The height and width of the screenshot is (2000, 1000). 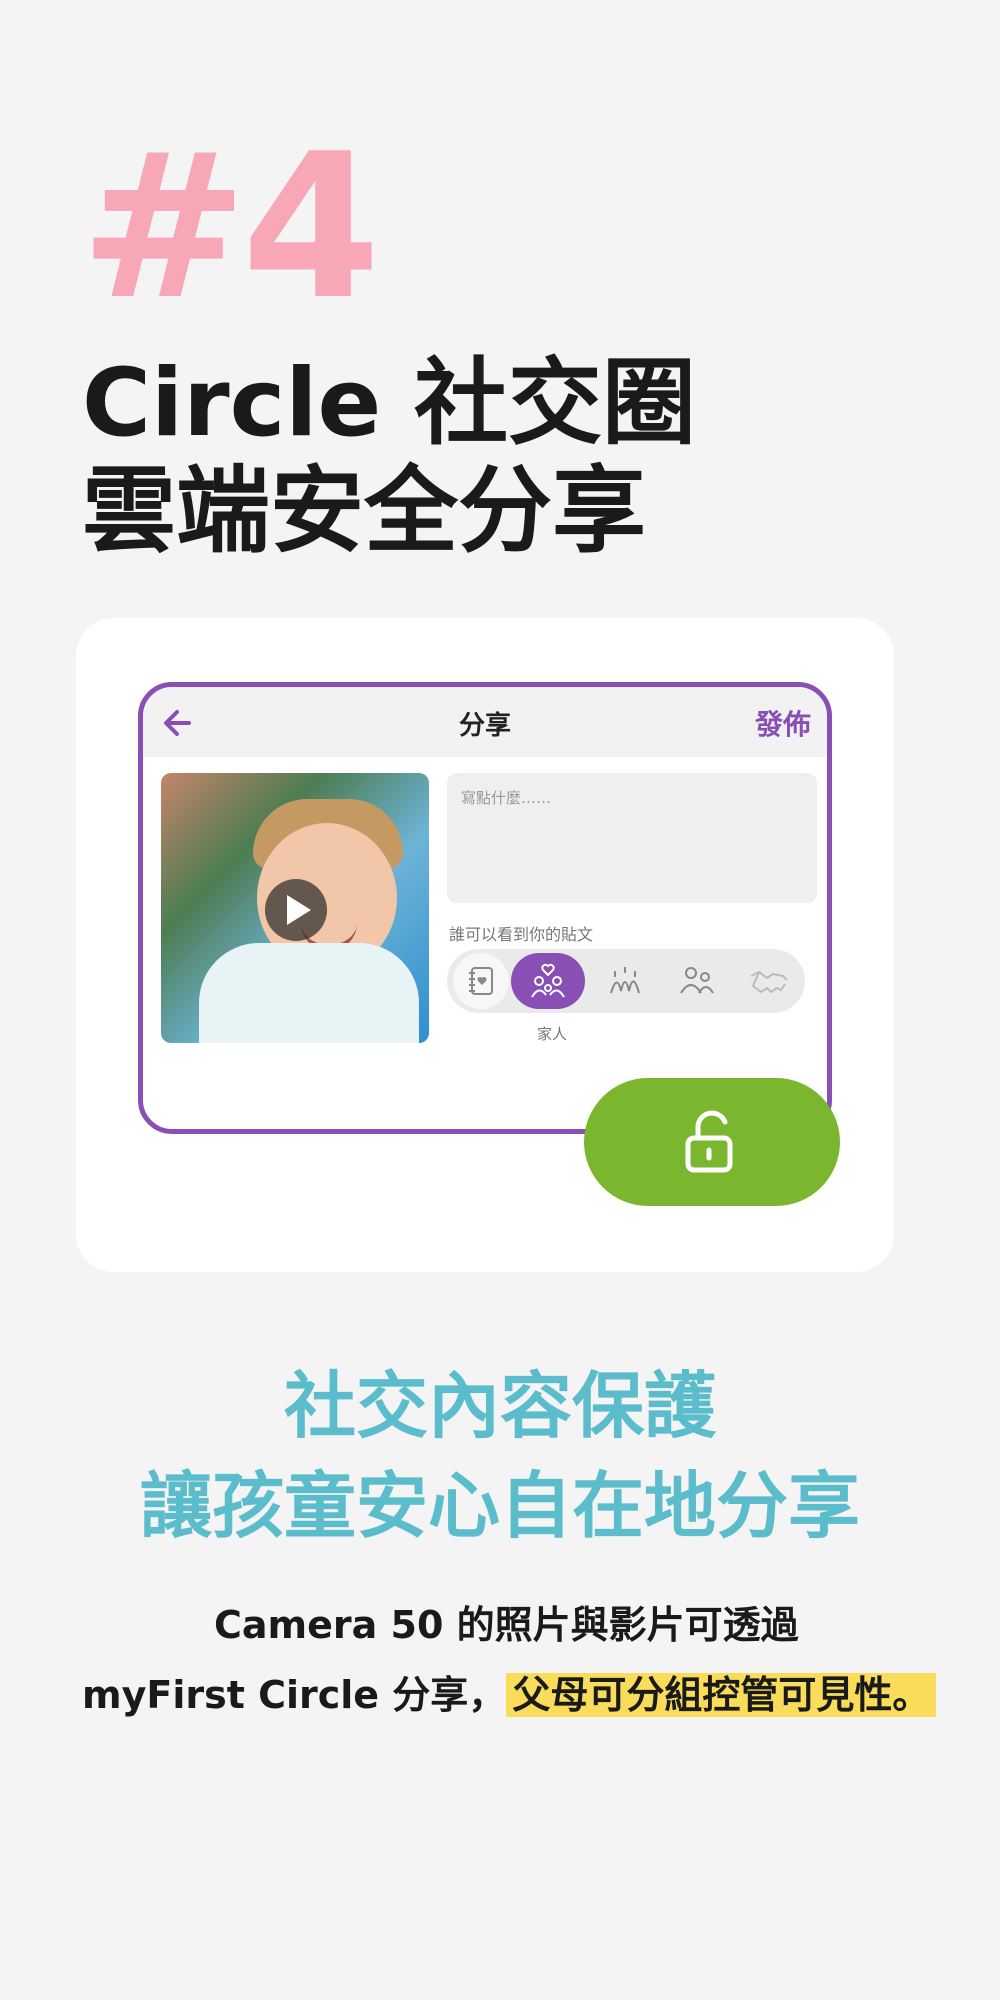 I want to click on hero-title-line1: Circle 社交圈, so click(x=389, y=403).